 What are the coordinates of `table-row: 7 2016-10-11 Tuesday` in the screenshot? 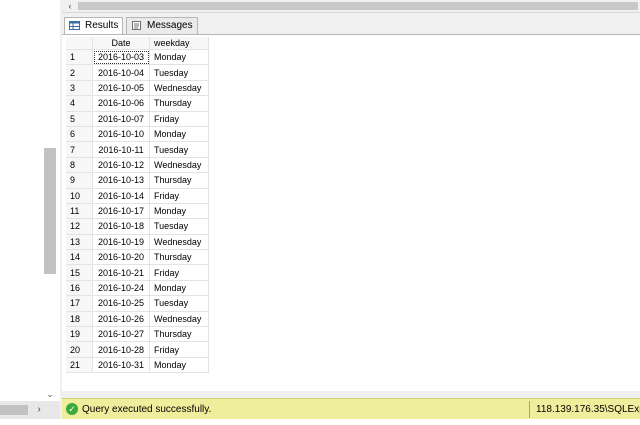 It's located at (137, 149).